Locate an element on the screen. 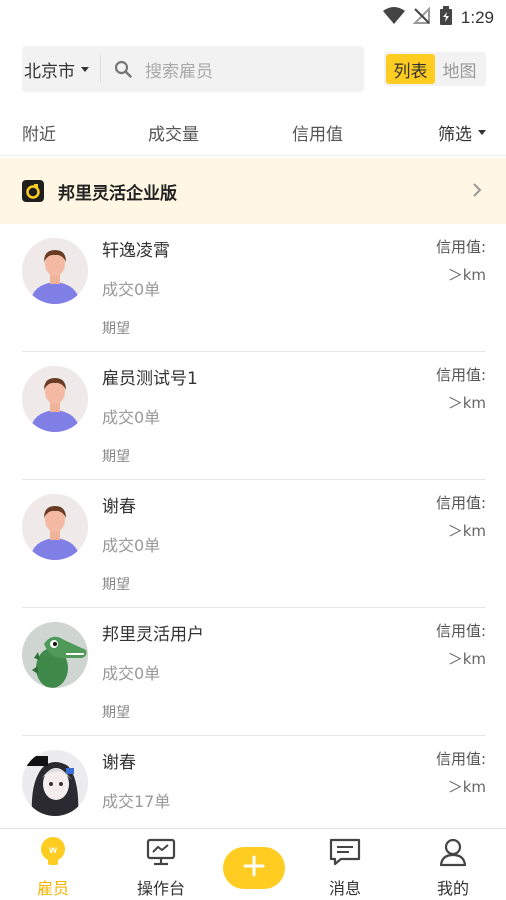  lightbulb-icon: w is located at coordinates (53, 854).